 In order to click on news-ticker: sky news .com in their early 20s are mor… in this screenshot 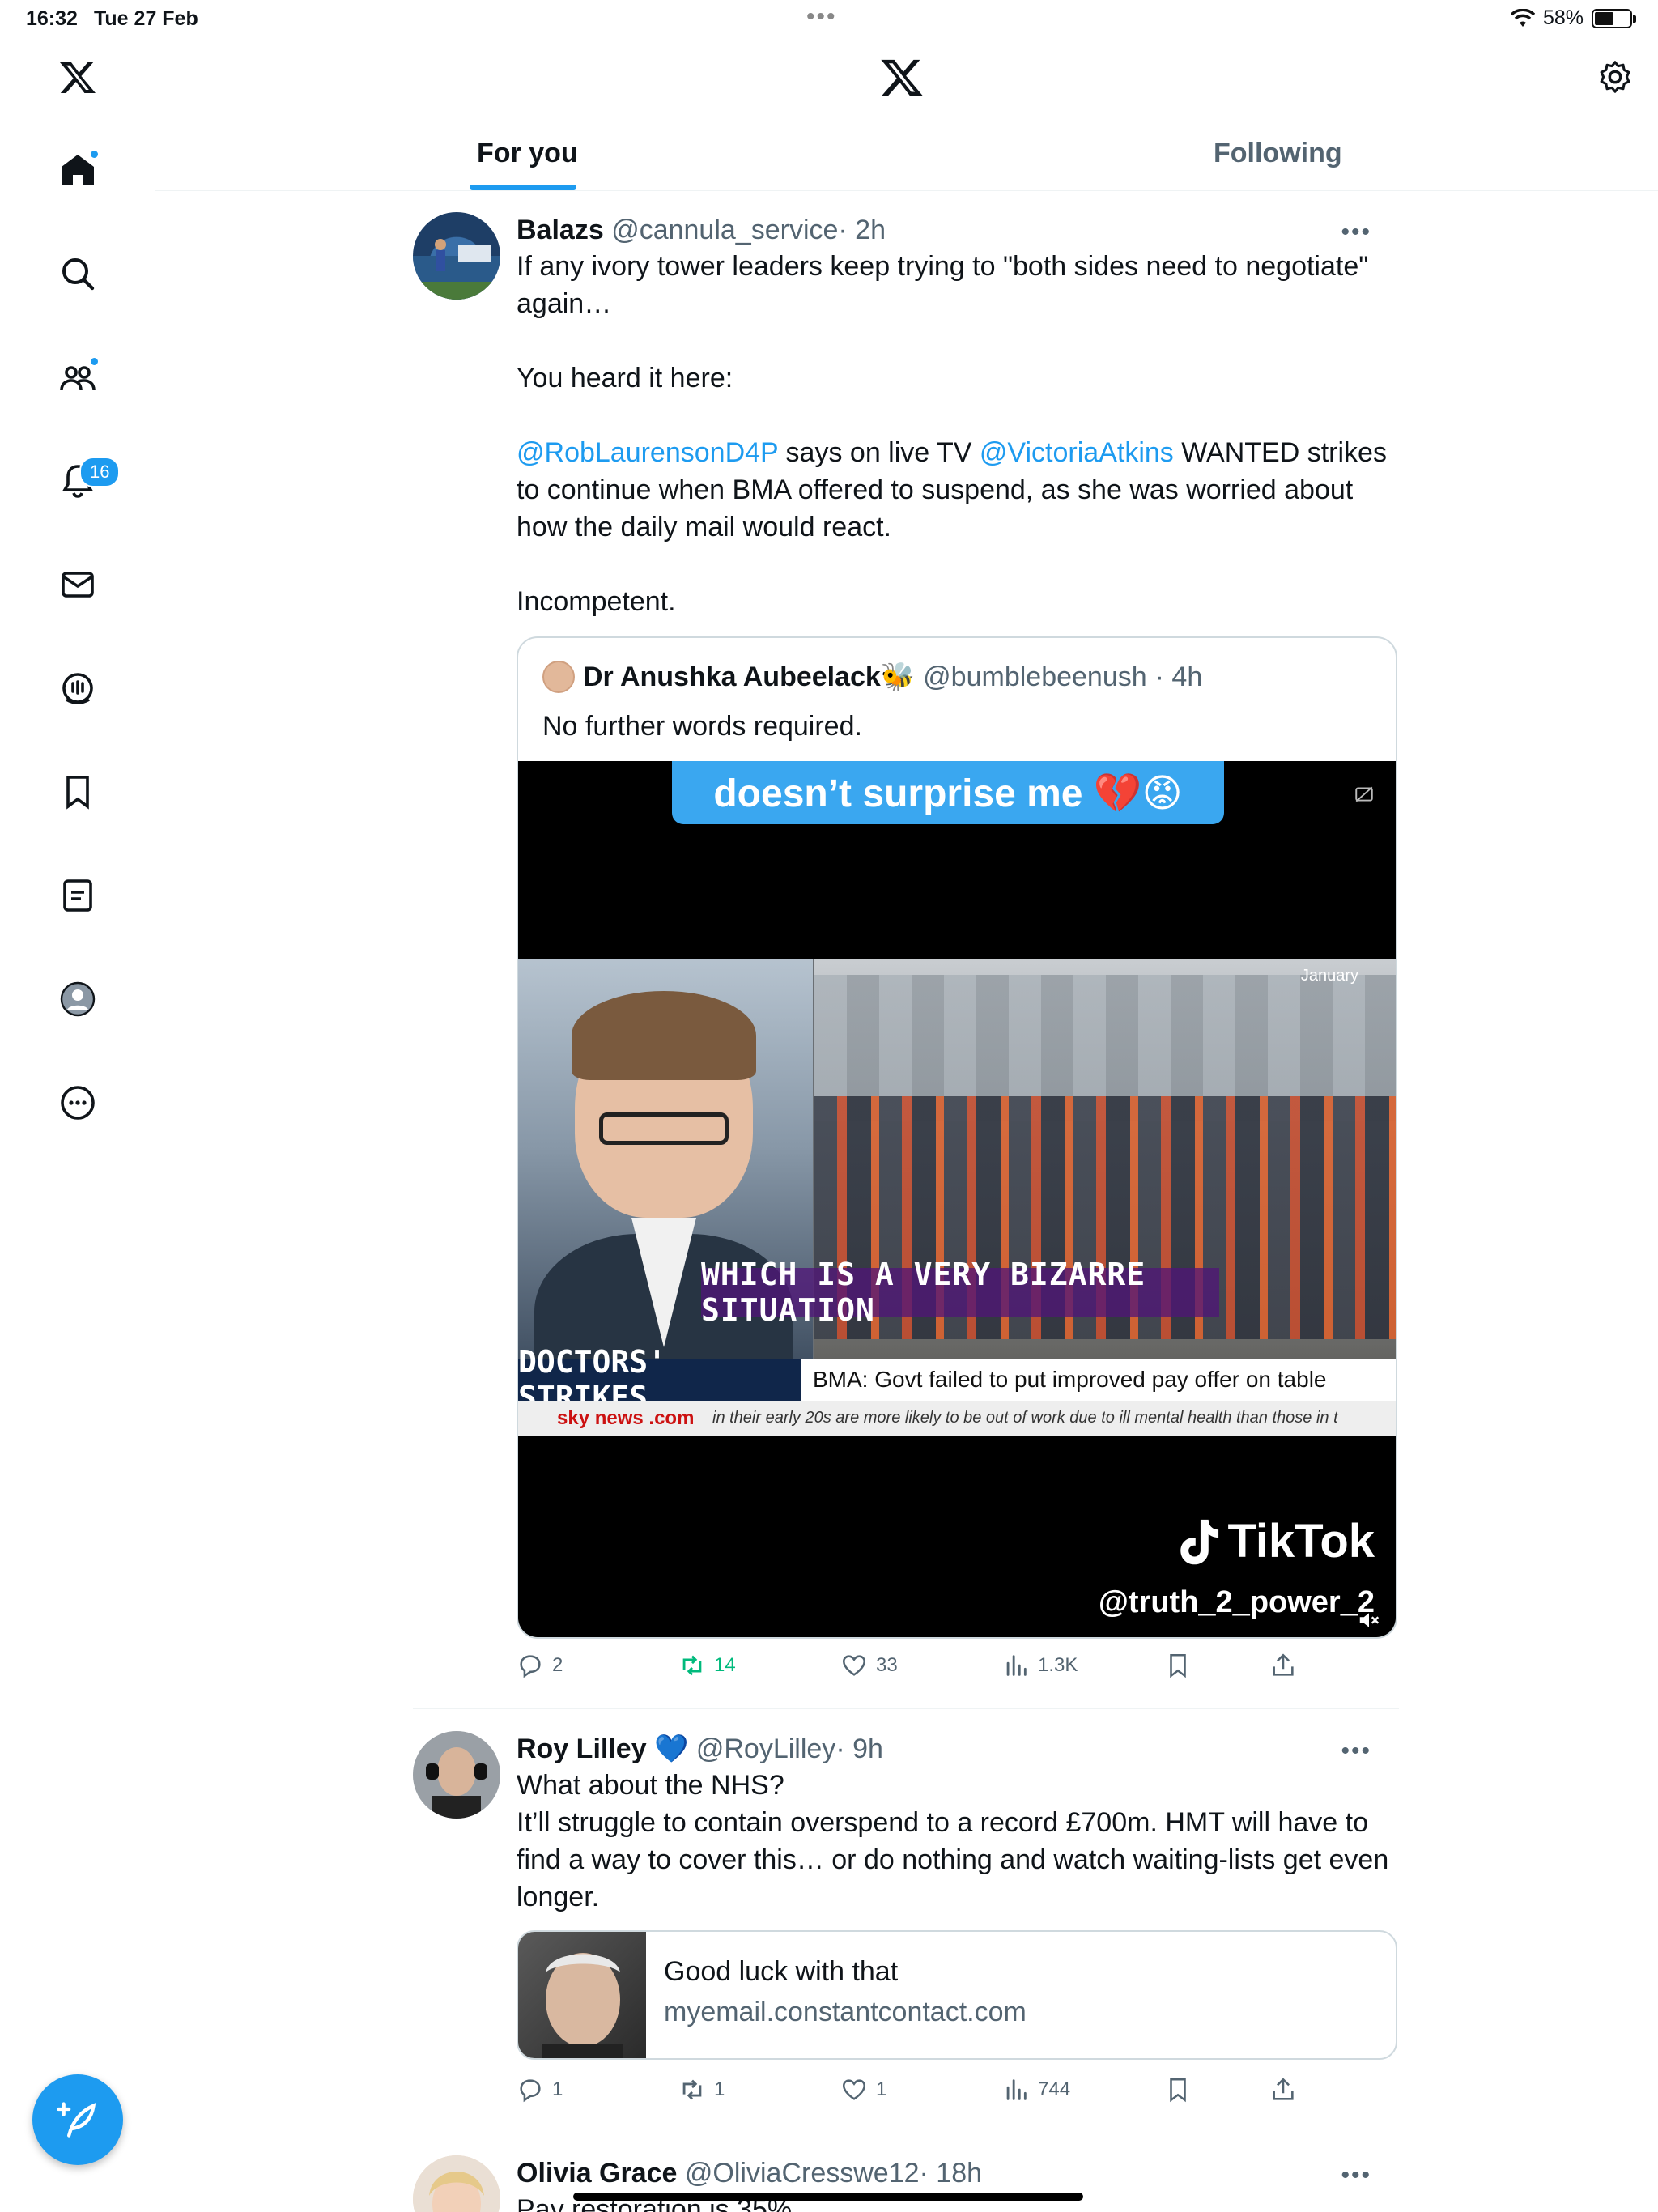, I will do `click(957, 1419)`.